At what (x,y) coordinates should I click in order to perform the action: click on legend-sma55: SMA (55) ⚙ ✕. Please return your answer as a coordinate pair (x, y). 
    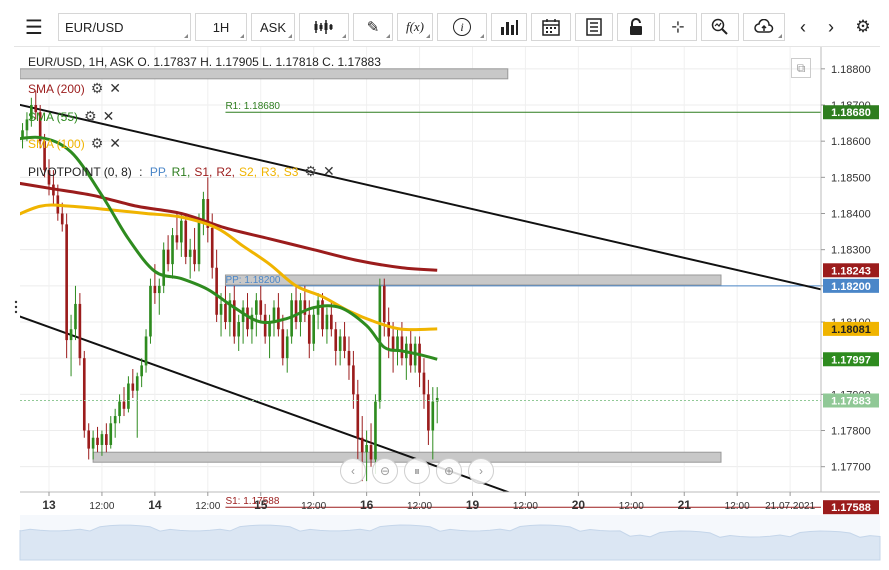
    Looking at the image, I should click on (71, 116).